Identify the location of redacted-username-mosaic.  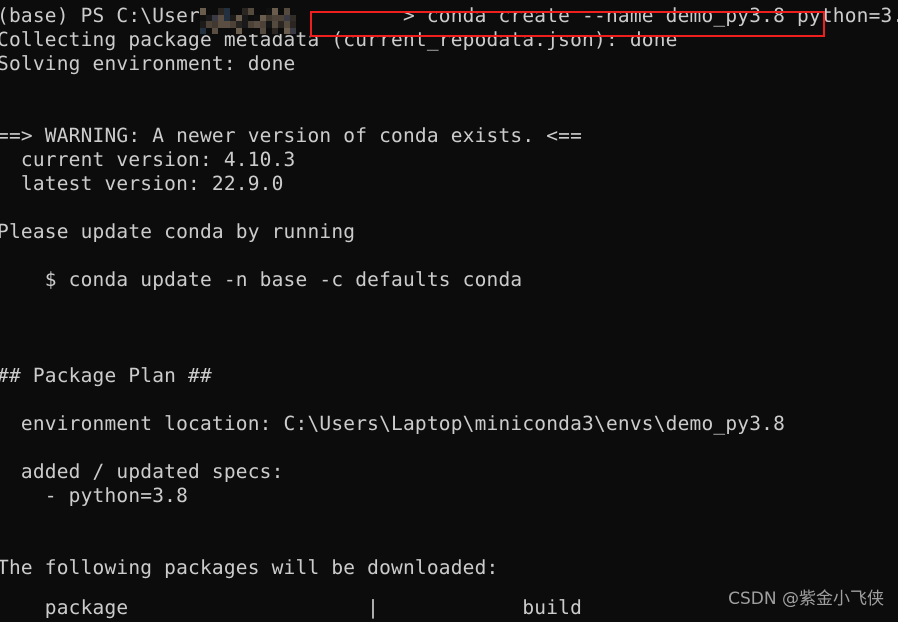
(248, 21).